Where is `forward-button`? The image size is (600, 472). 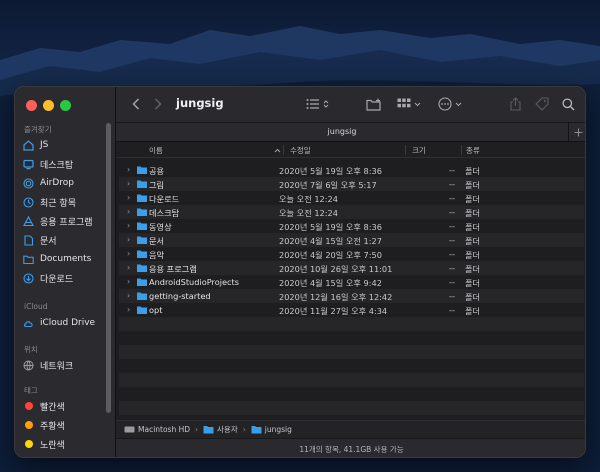
forward-button is located at coordinates (158, 104).